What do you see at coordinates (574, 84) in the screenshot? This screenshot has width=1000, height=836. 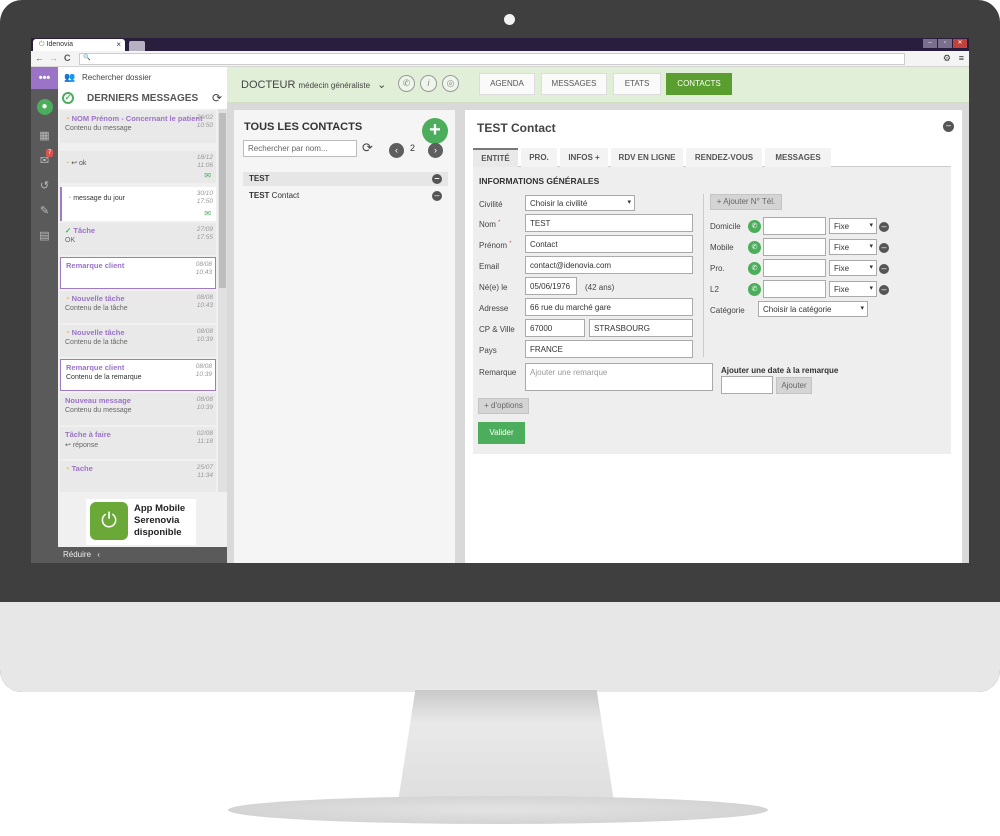 I see `nav-messages: MESSAGES` at bounding box center [574, 84].